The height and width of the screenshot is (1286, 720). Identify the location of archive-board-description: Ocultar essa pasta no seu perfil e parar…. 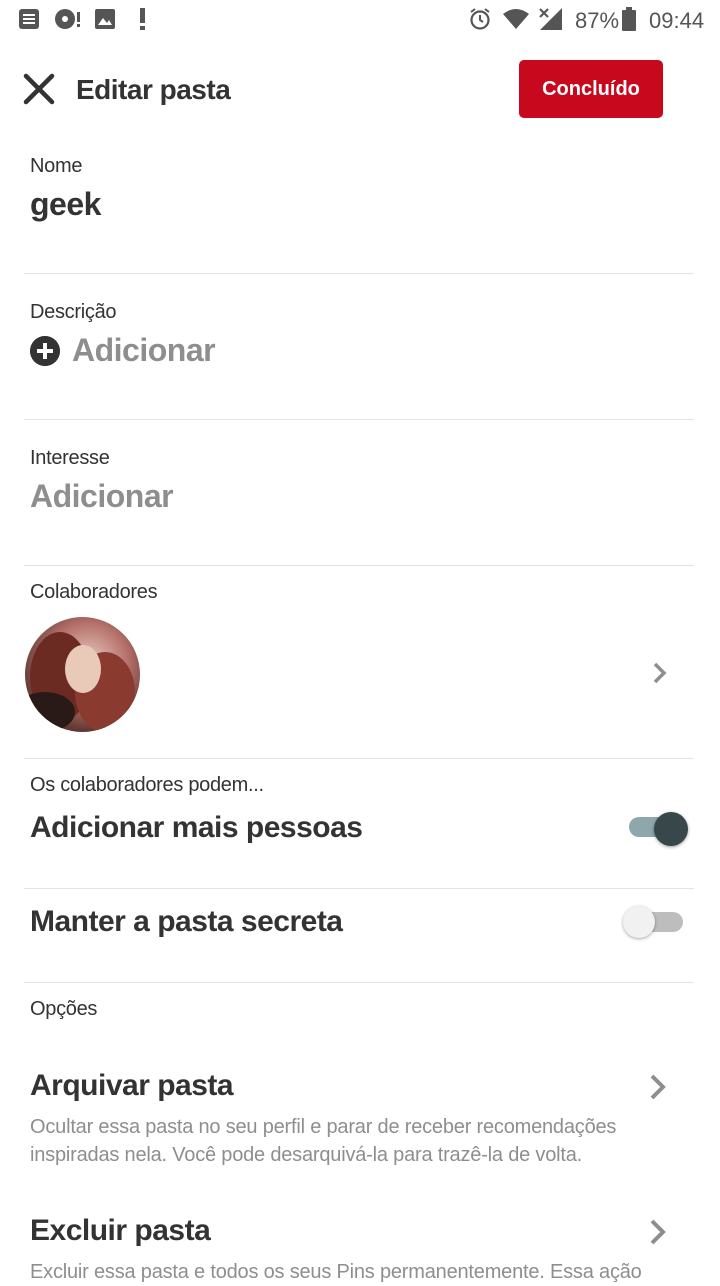
(323, 1141).